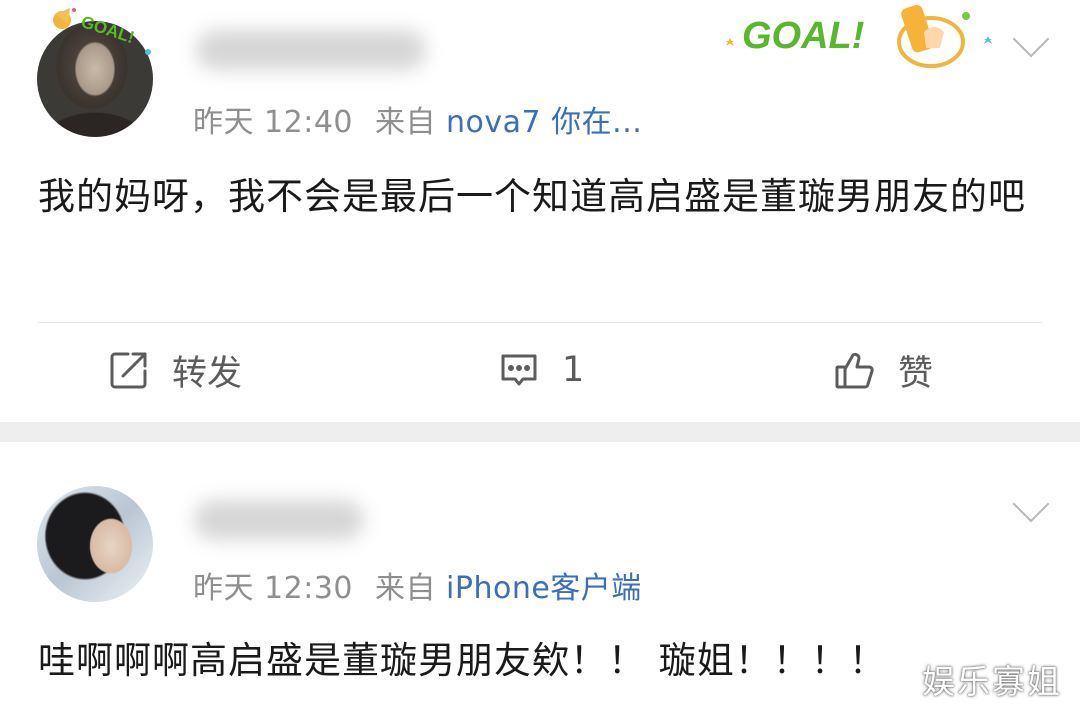 This screenshot has width=1080, height=725. I want to click on post-time: 昨天 12:30, so click(273, 588).